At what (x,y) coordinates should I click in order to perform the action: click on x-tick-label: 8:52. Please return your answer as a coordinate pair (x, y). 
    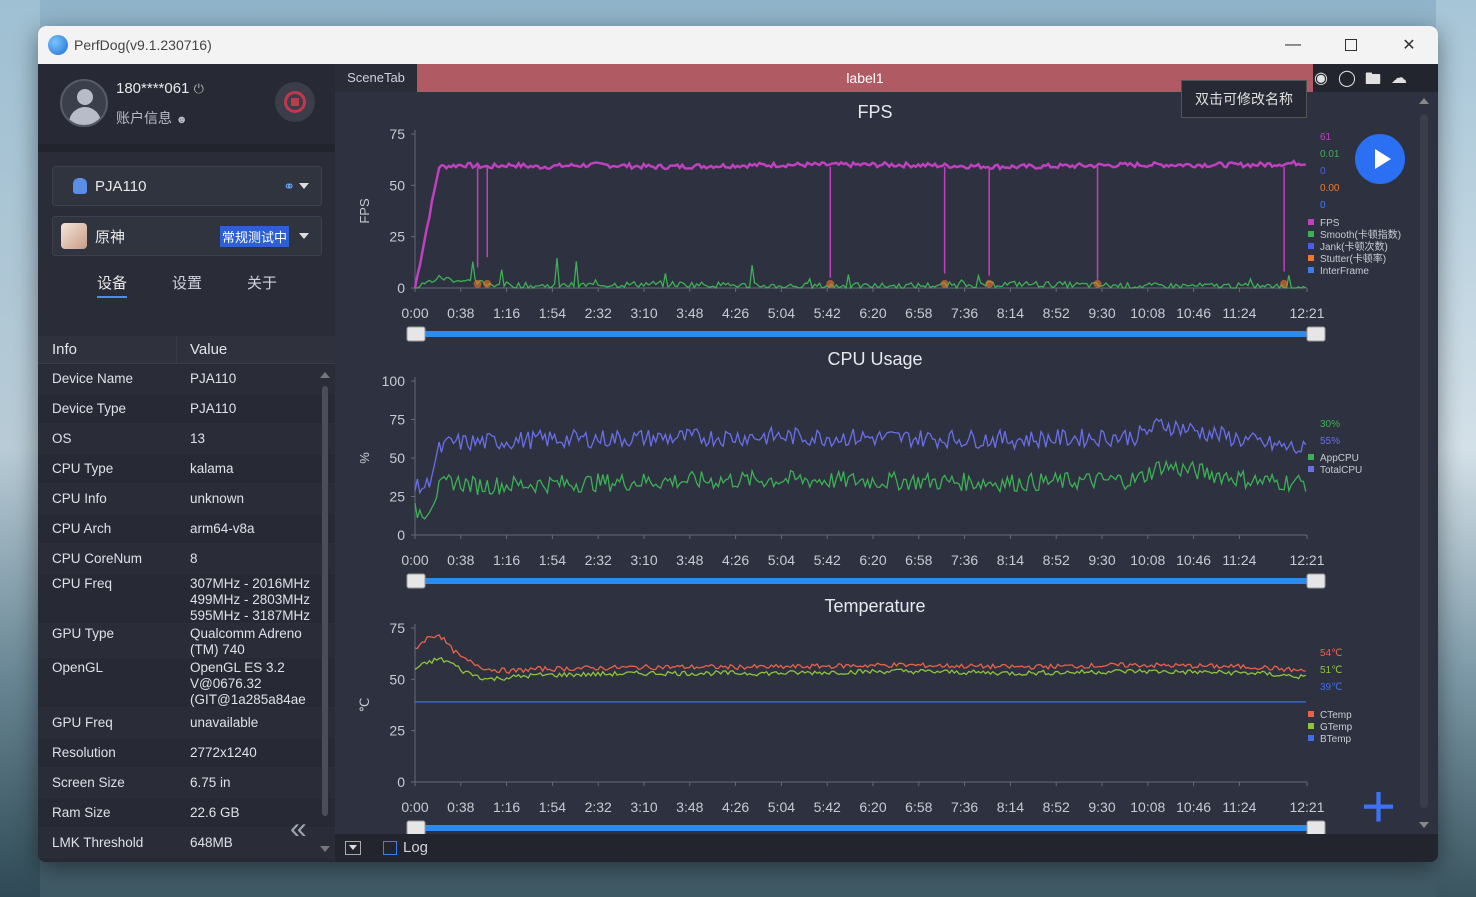
    Looking at the image, I should click on (1056, 313).